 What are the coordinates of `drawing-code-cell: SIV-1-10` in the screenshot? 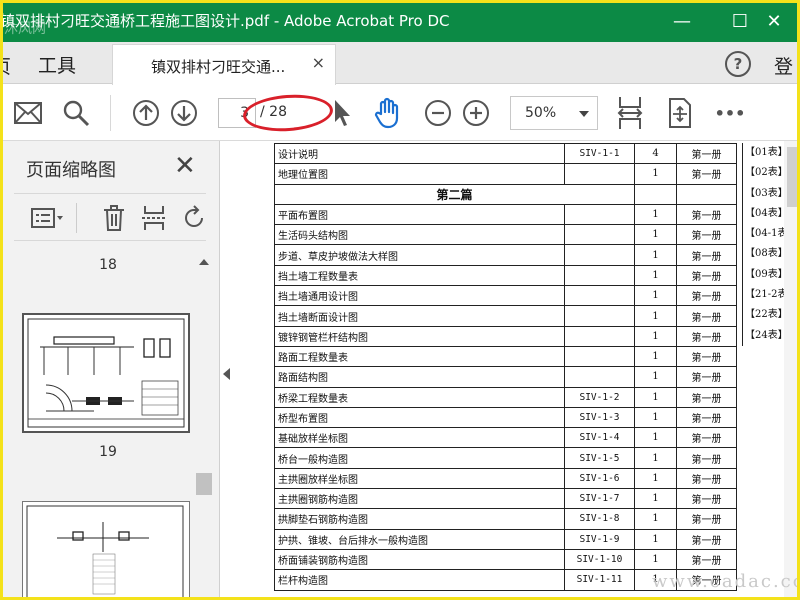 It's located at (599, 559).